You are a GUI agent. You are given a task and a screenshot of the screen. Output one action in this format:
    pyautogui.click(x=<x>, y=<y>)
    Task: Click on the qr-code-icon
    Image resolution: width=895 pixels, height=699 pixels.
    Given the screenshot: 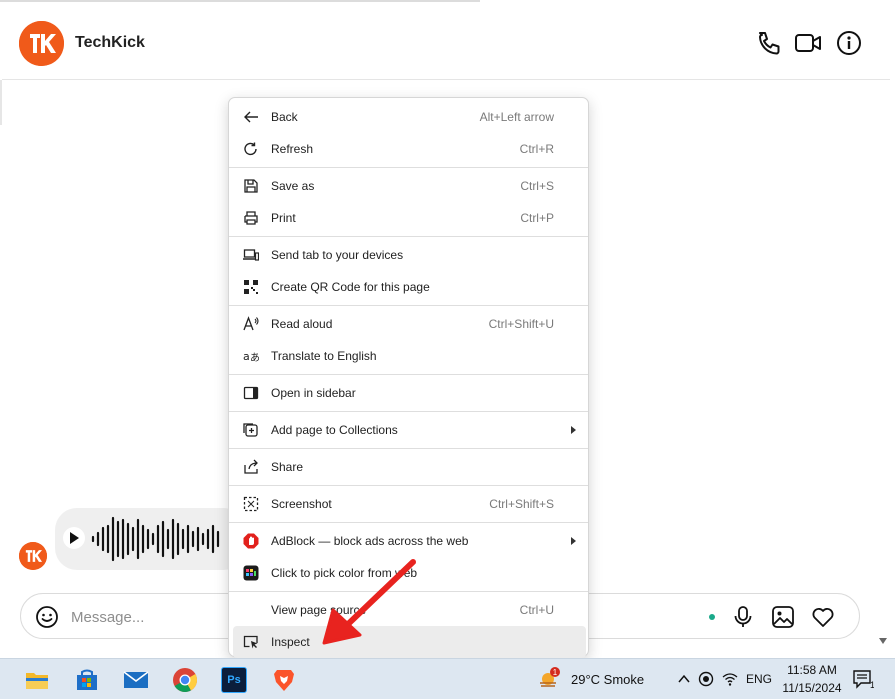 What is the action you would take?
    pyautogui.click(x=251, y=287)
    